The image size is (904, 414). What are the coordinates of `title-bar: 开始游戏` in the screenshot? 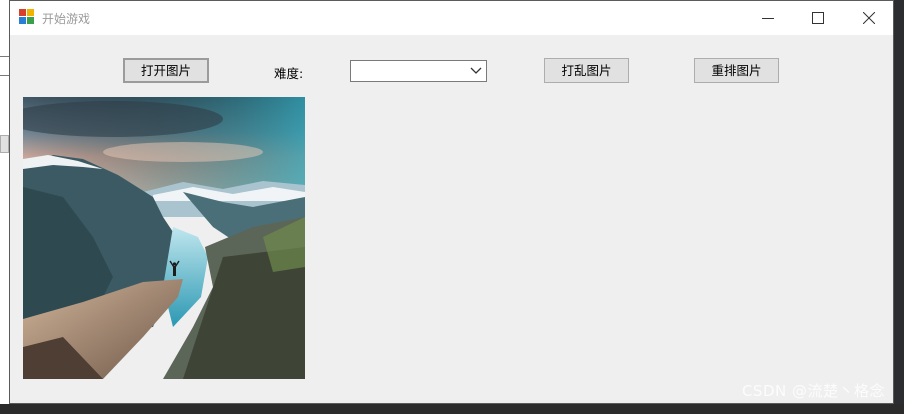 It's located at (451, 18).